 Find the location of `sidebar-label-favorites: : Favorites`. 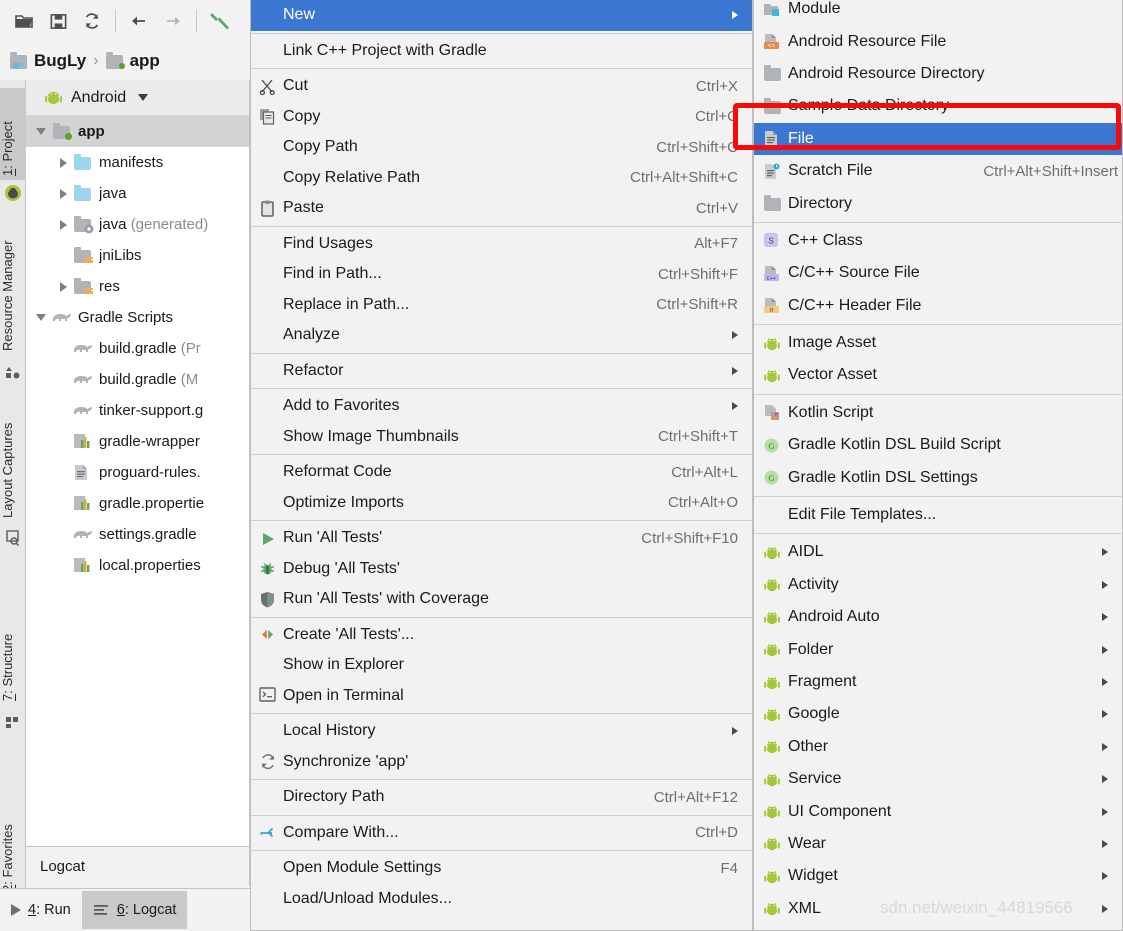

sidebar-label-favorites: : Favorites is located at coordinates (7, 854).